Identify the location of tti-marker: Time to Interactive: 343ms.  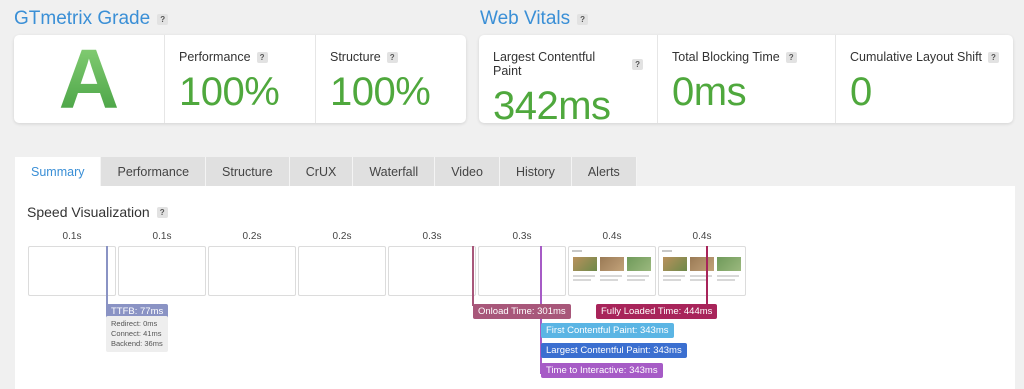
(602, 370).